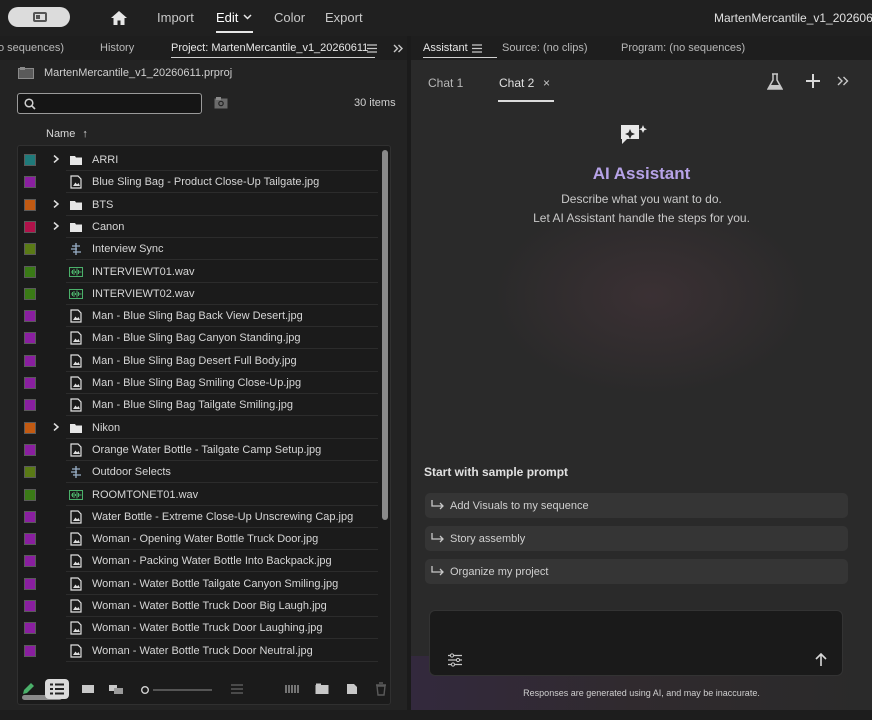 The image size is (872, 720). What do you see at coordinates (177, 690) in the screenshot?
I see `zoom-slider` at bounding box center [177, 690].